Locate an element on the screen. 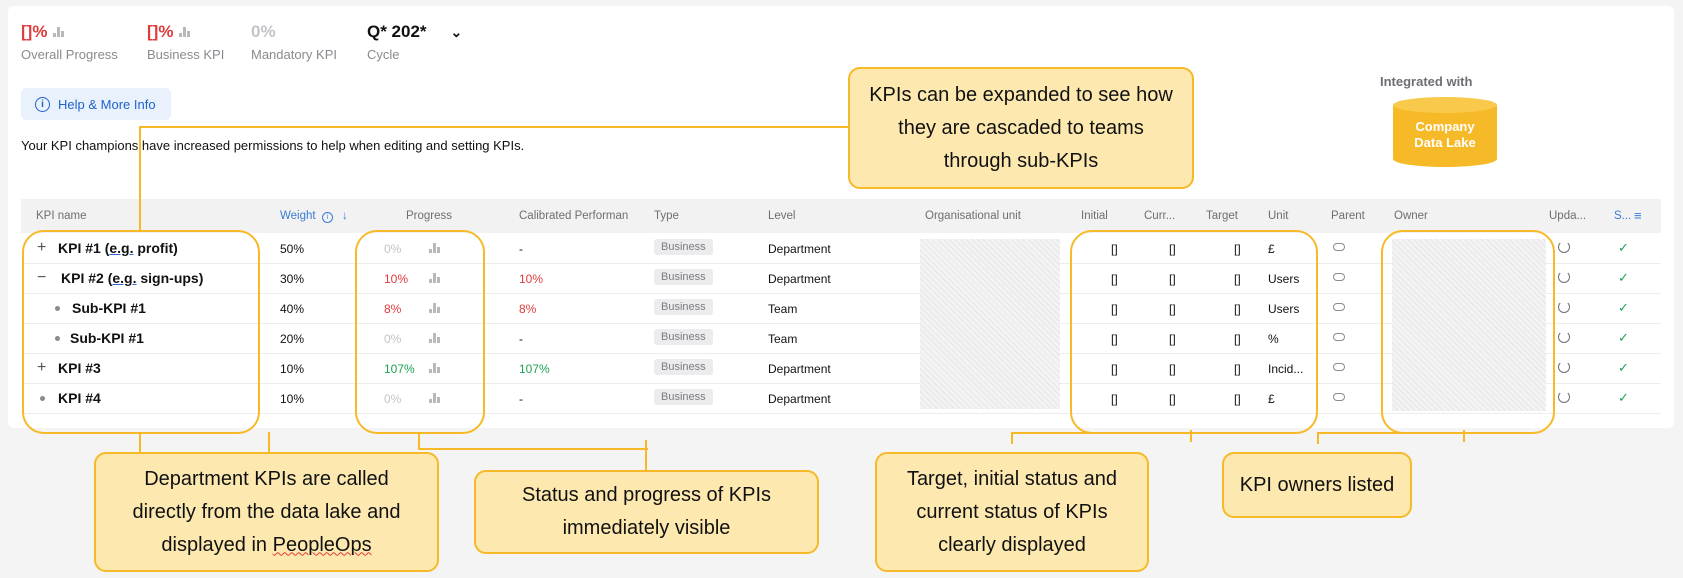 The height and width of the screenshot is (578, 1683). owner-highlight is located at coordinates (1468, 332).